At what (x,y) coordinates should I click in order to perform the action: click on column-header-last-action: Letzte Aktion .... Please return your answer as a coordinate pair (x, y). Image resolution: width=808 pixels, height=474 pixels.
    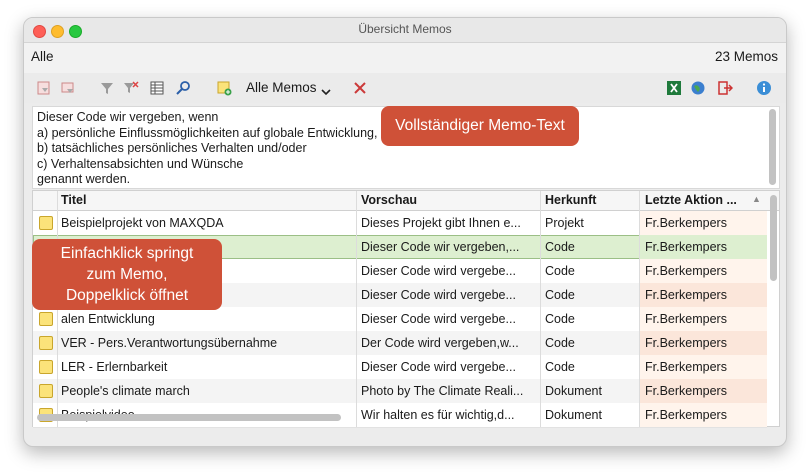
    Looking at the image, I should click on (691, 200).